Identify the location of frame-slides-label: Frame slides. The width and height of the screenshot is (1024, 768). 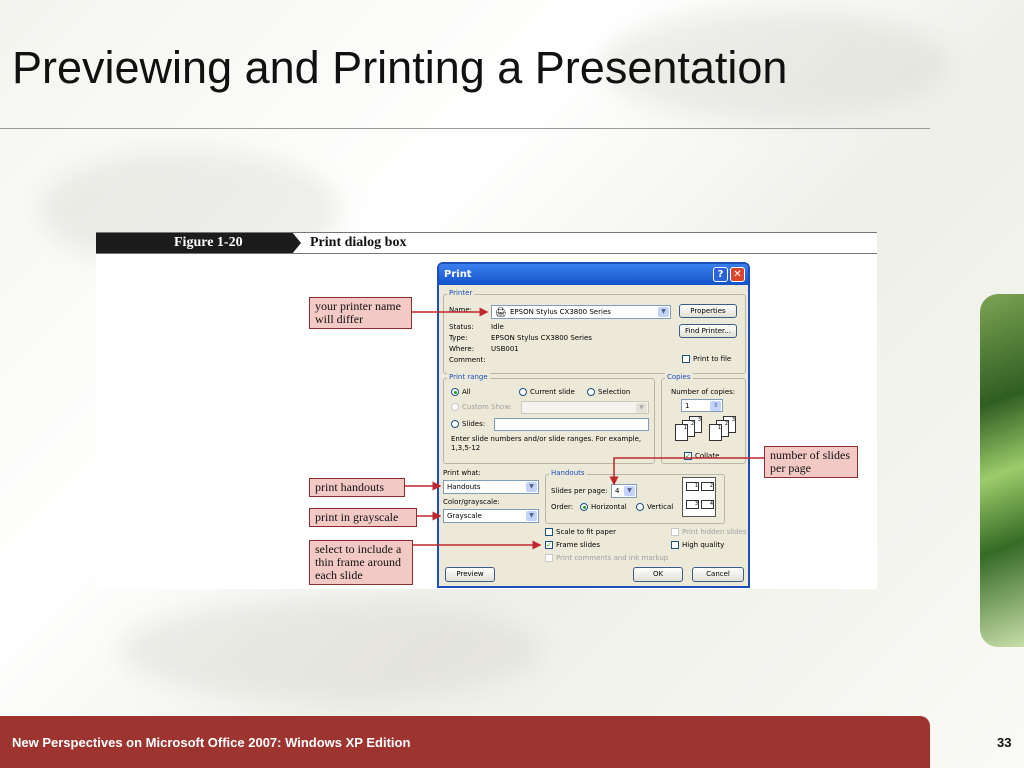
(578, 545).